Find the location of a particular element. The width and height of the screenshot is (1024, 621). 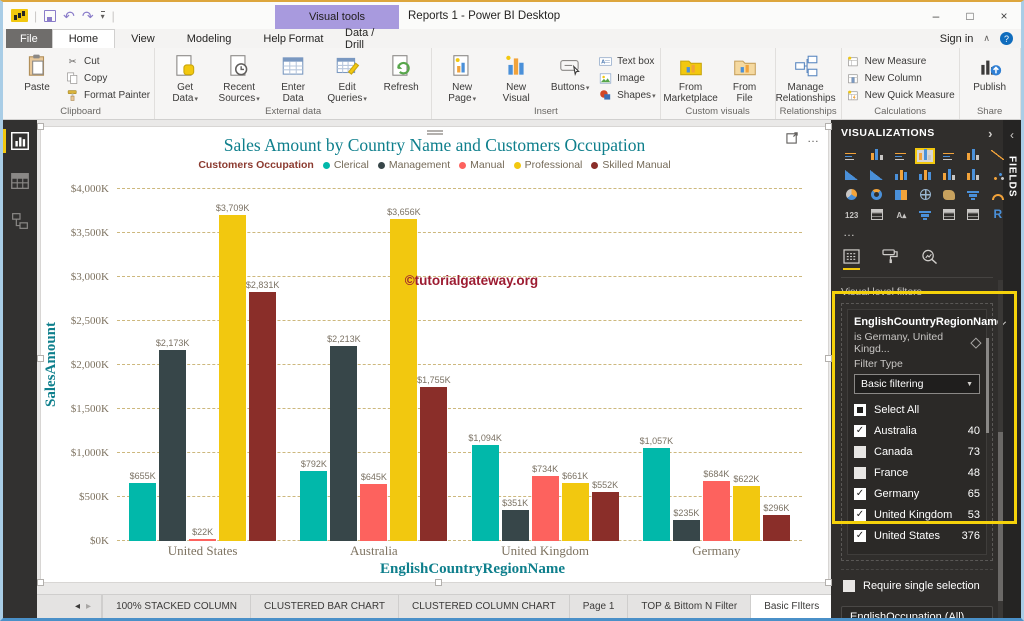

viz-icon-line is located at coordinates (997, 156).